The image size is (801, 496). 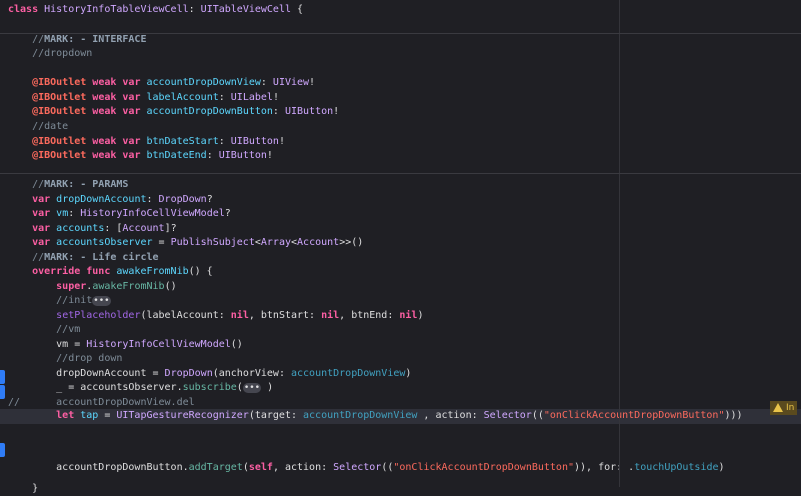 What do you see at coordinates (185, 315) in the screenshot?
I see `code-token: (labelAccount:` at bounding box center [185, 315].